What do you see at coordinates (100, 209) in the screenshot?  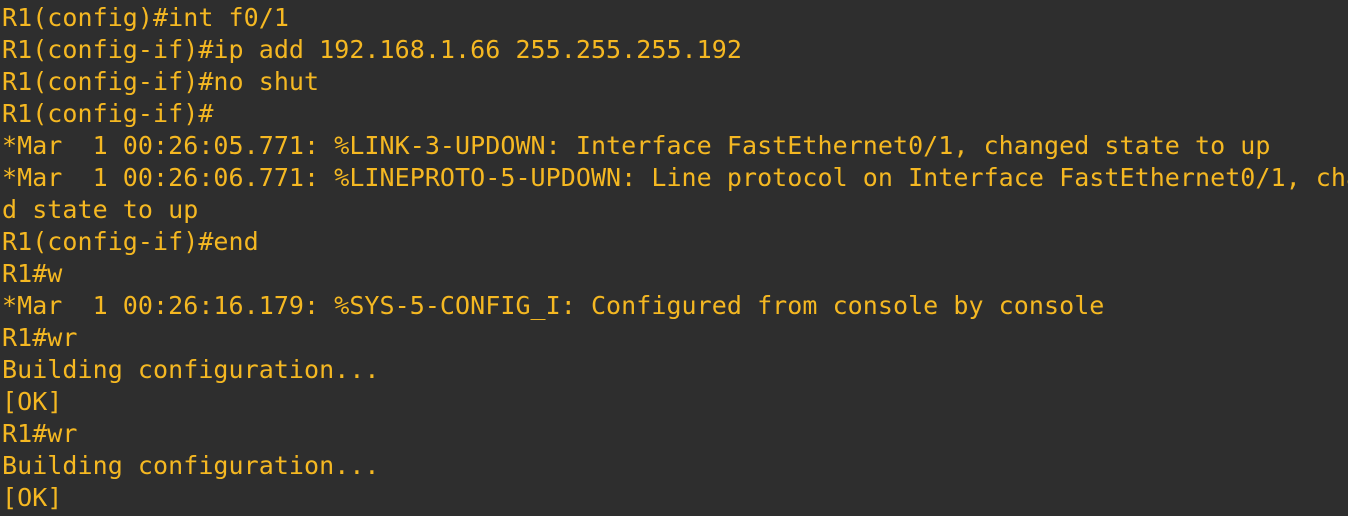 I see `terminal-line: d state to up` at bounding box center [100, 209].